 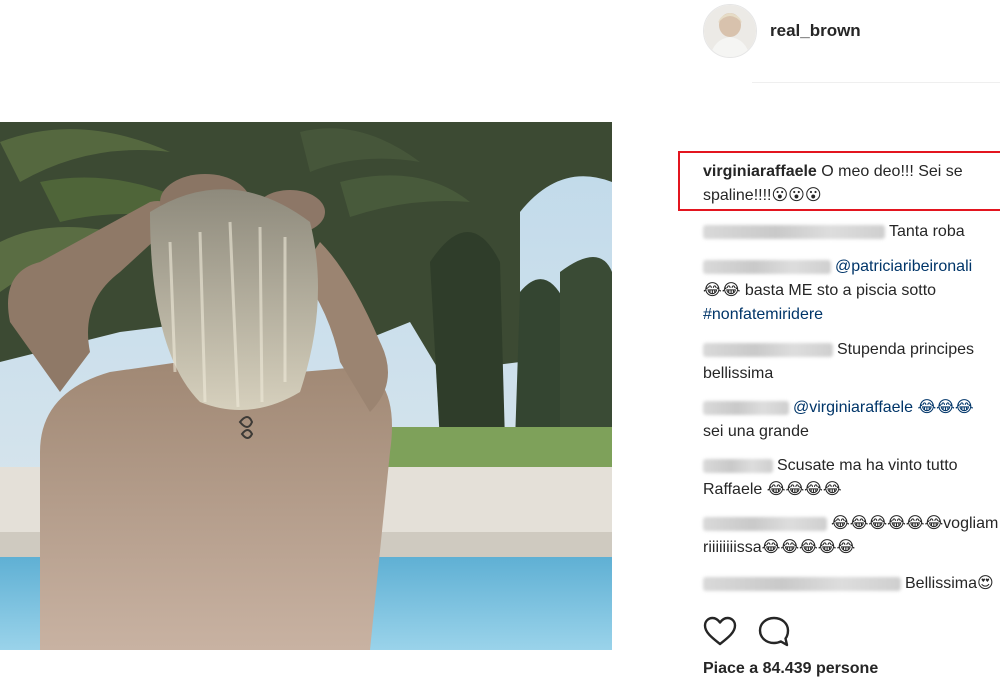 What do you see at coordinates (883, 407) in the screenshot?
I see `mention-link: @virginiaraffaele 😂😂😂` at bounding box center [883, 407].